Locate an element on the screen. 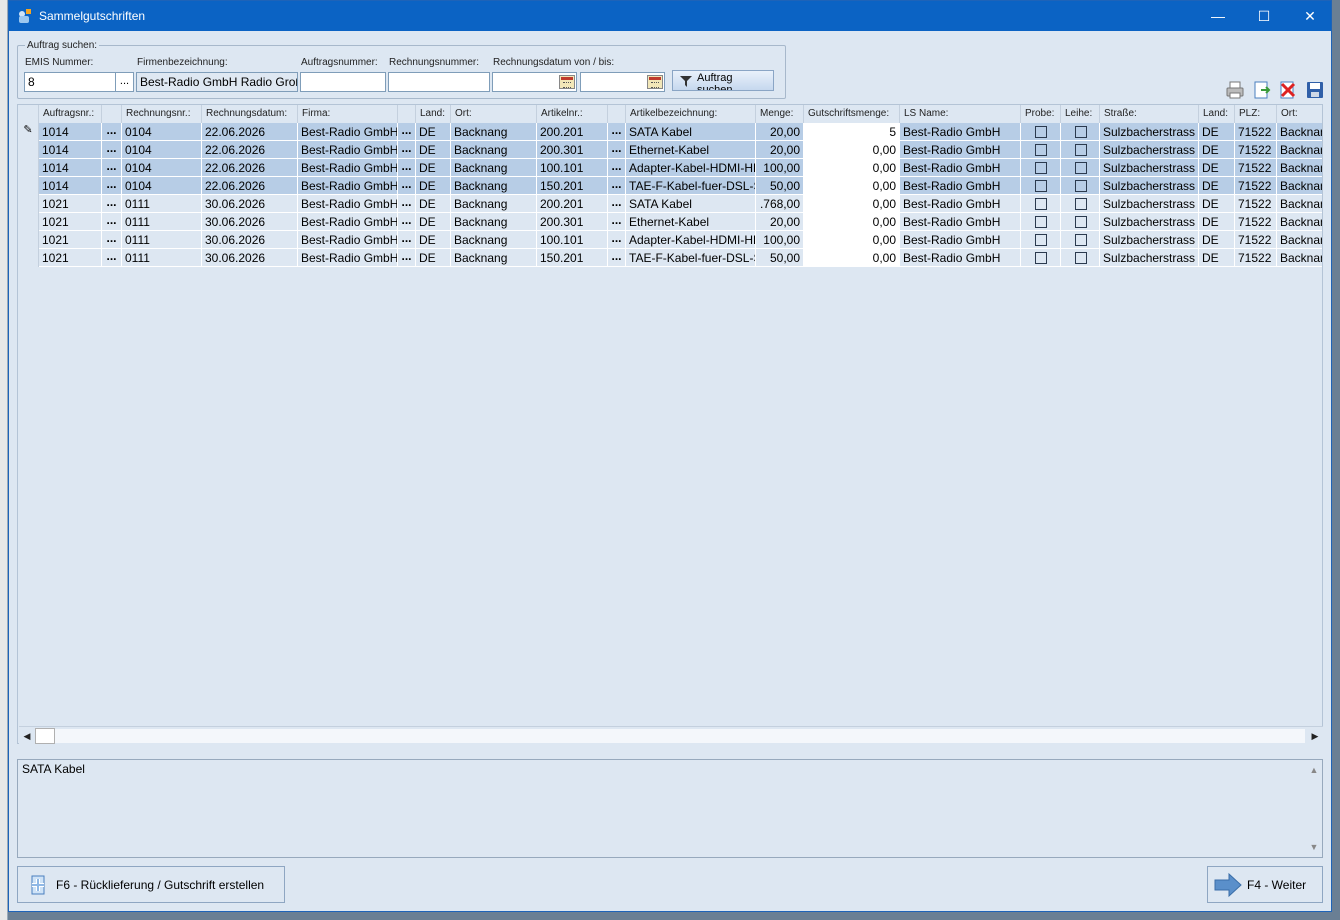 The width and height of the screenshot is (1340, 920). column-header: Leihe: is located at coordinates (1080, 114).